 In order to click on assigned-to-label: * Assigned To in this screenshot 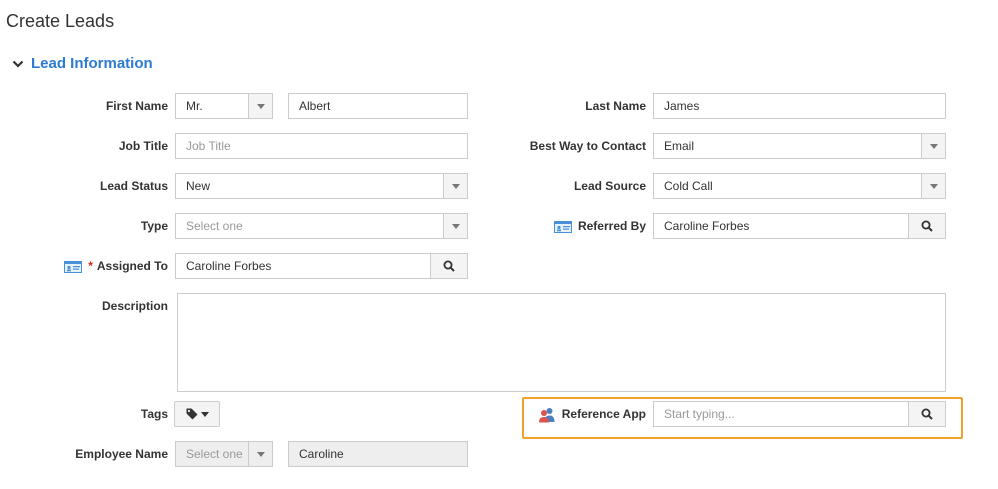, I will do `click(104, 266)`.